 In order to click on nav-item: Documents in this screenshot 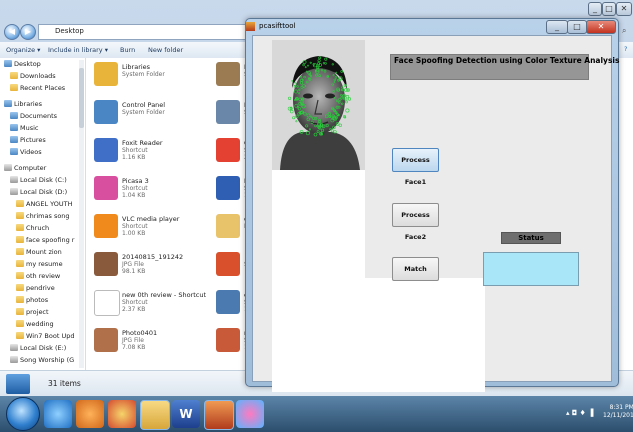, I will do `click(33, 117)`.